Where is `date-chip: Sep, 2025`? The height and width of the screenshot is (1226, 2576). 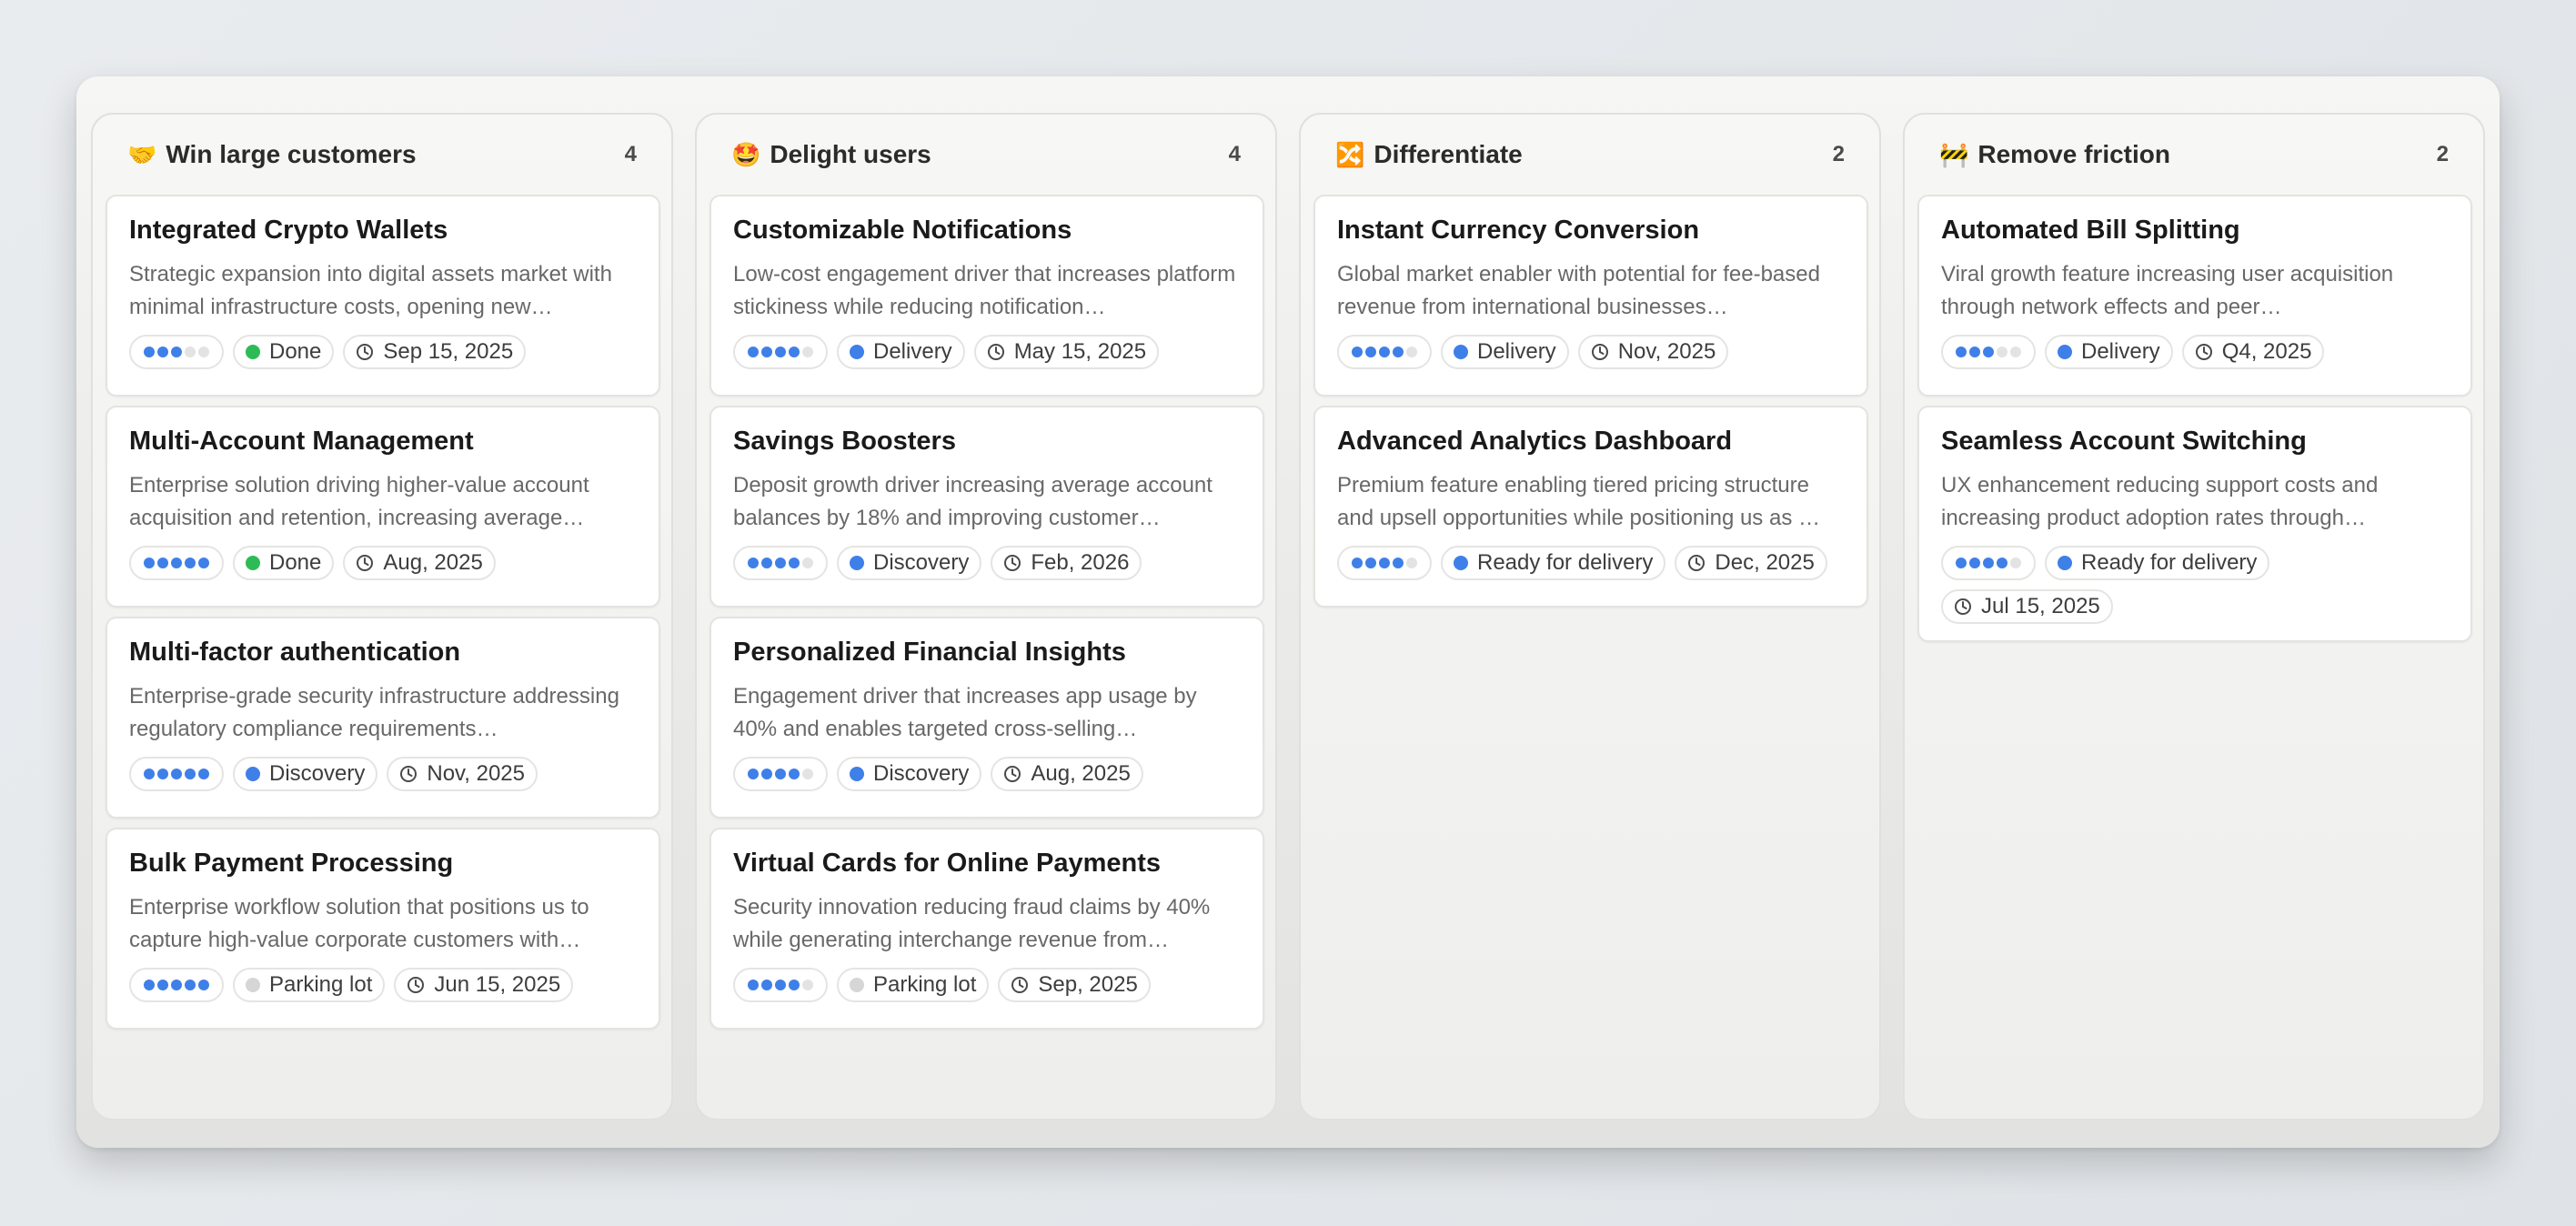
date-chip: Sep, 2025 is located at coordinates (1074, 985).